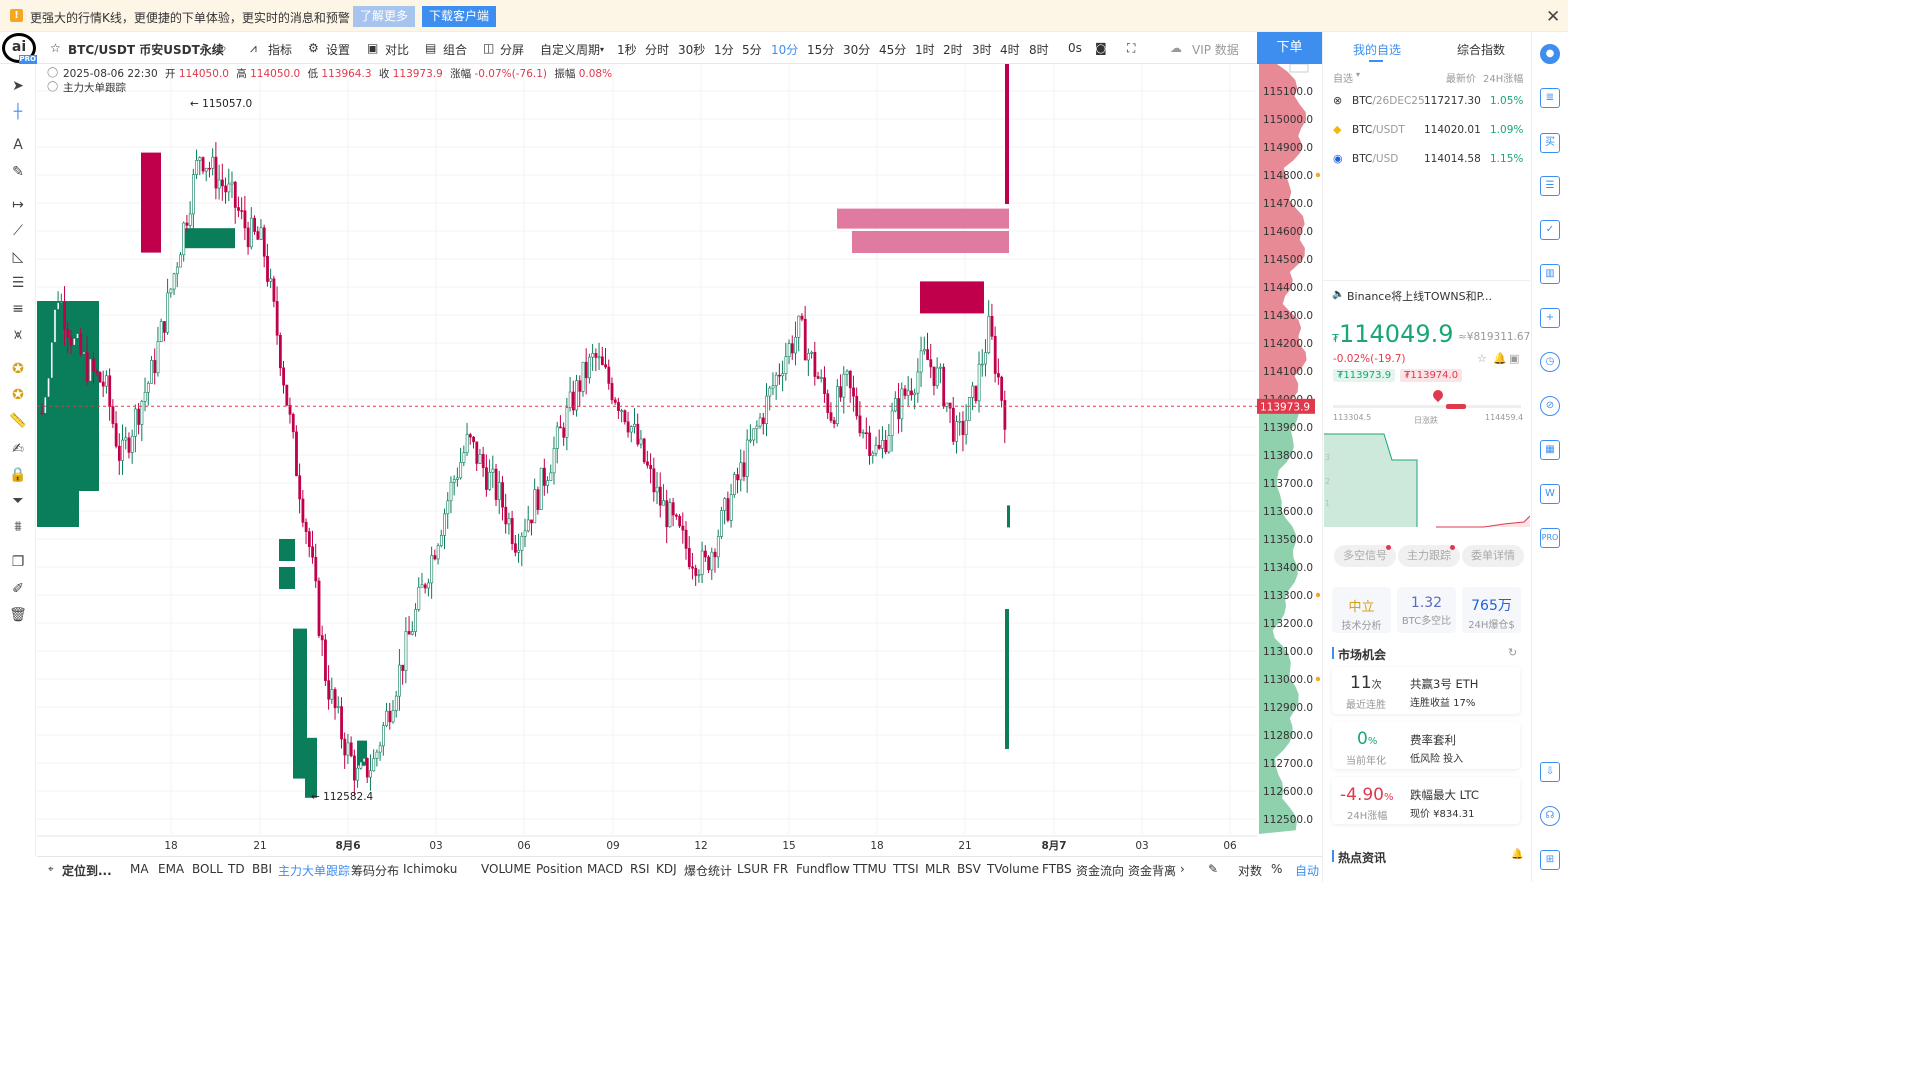 The image size is (1920, 1080). I want to click on tech-analysis-card: 中立 技术分析, so click(1361, 610).